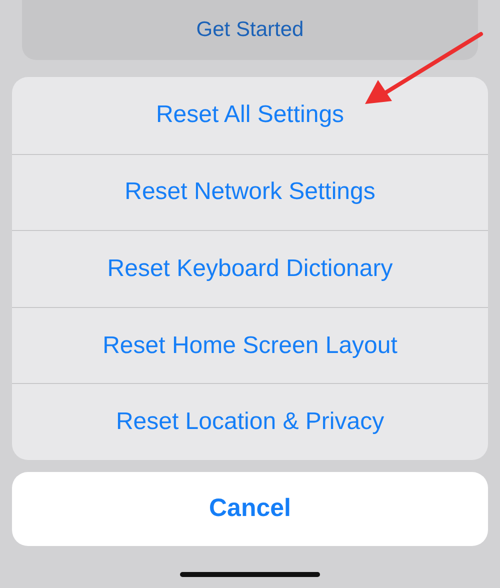 The height and width of the screenshot is (588, 500). What do you see at coordinates (250, 345) in the screenshot?
I see `action-item: Reset Home Screen Layout` at bounding box center [250, 345].